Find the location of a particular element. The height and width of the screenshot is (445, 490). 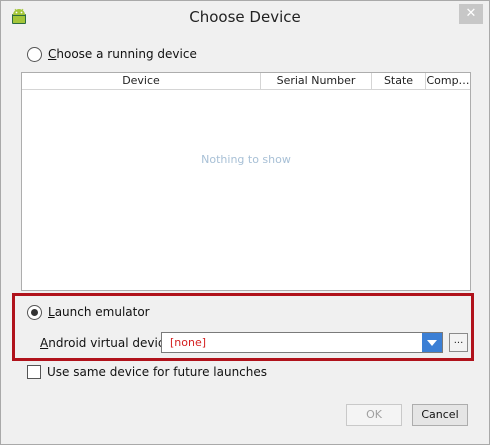

same-device-label: Use same device for future launches is located at coordinates (157, 372).